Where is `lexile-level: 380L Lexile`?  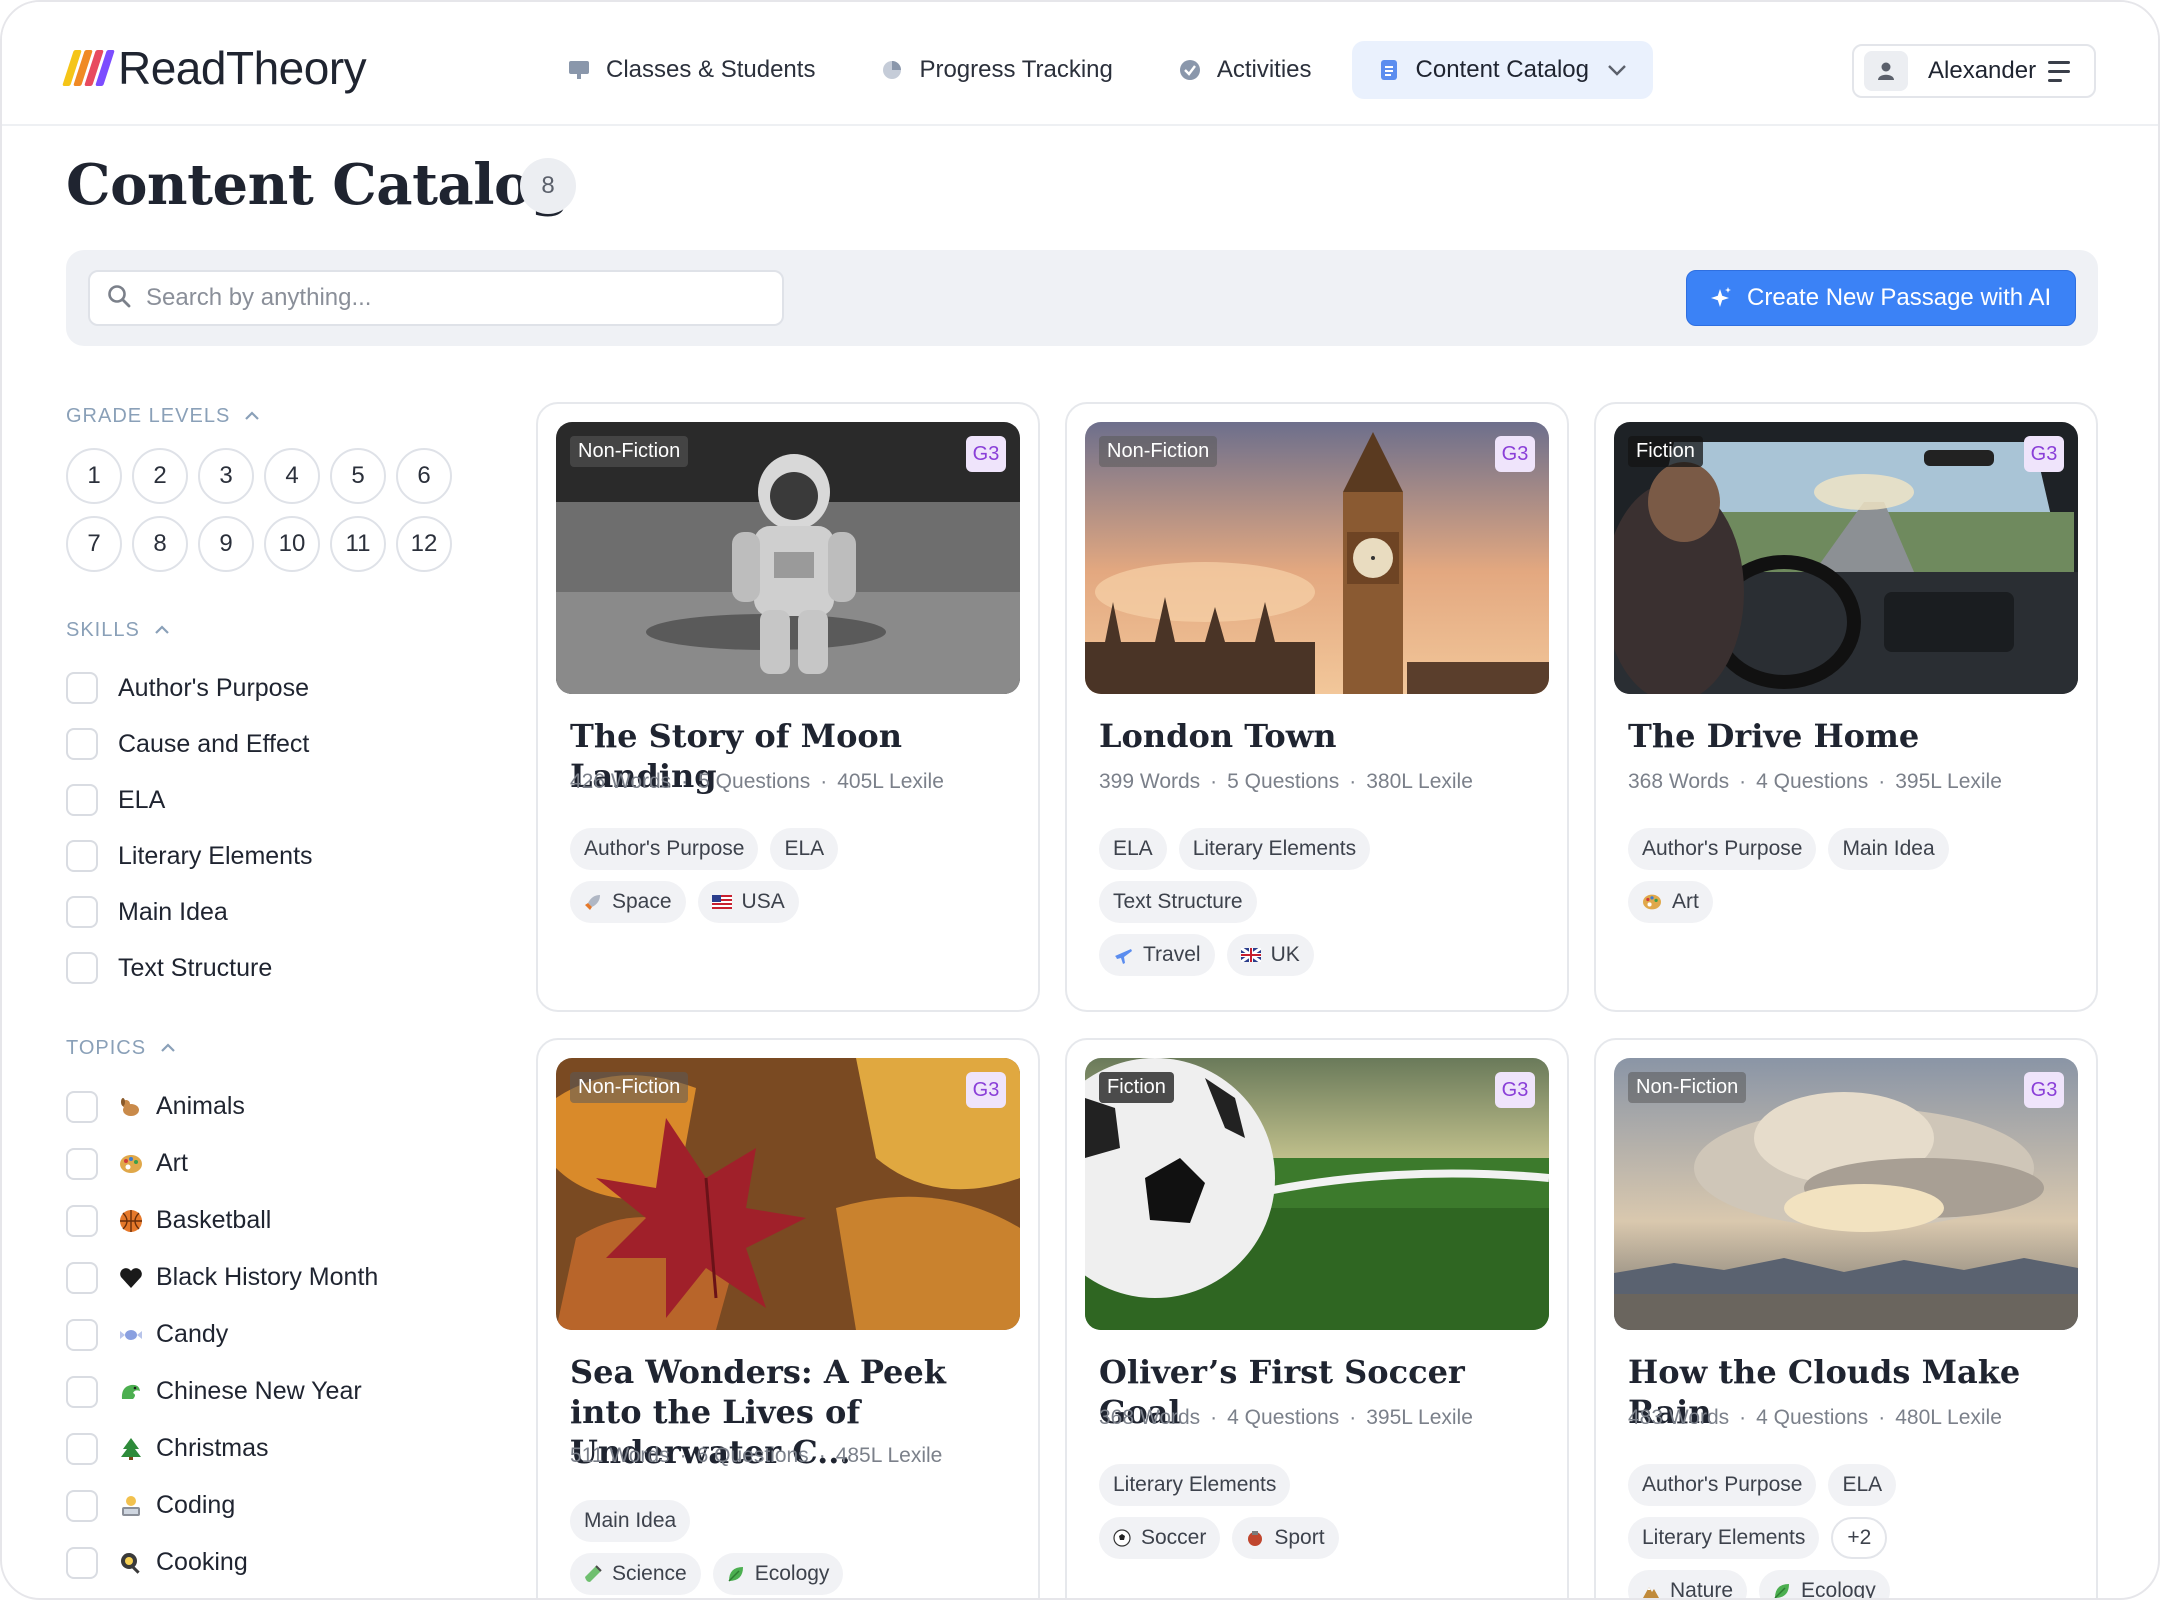 lexile-level: 380L Lexile is located at coordinates (1419, 781).